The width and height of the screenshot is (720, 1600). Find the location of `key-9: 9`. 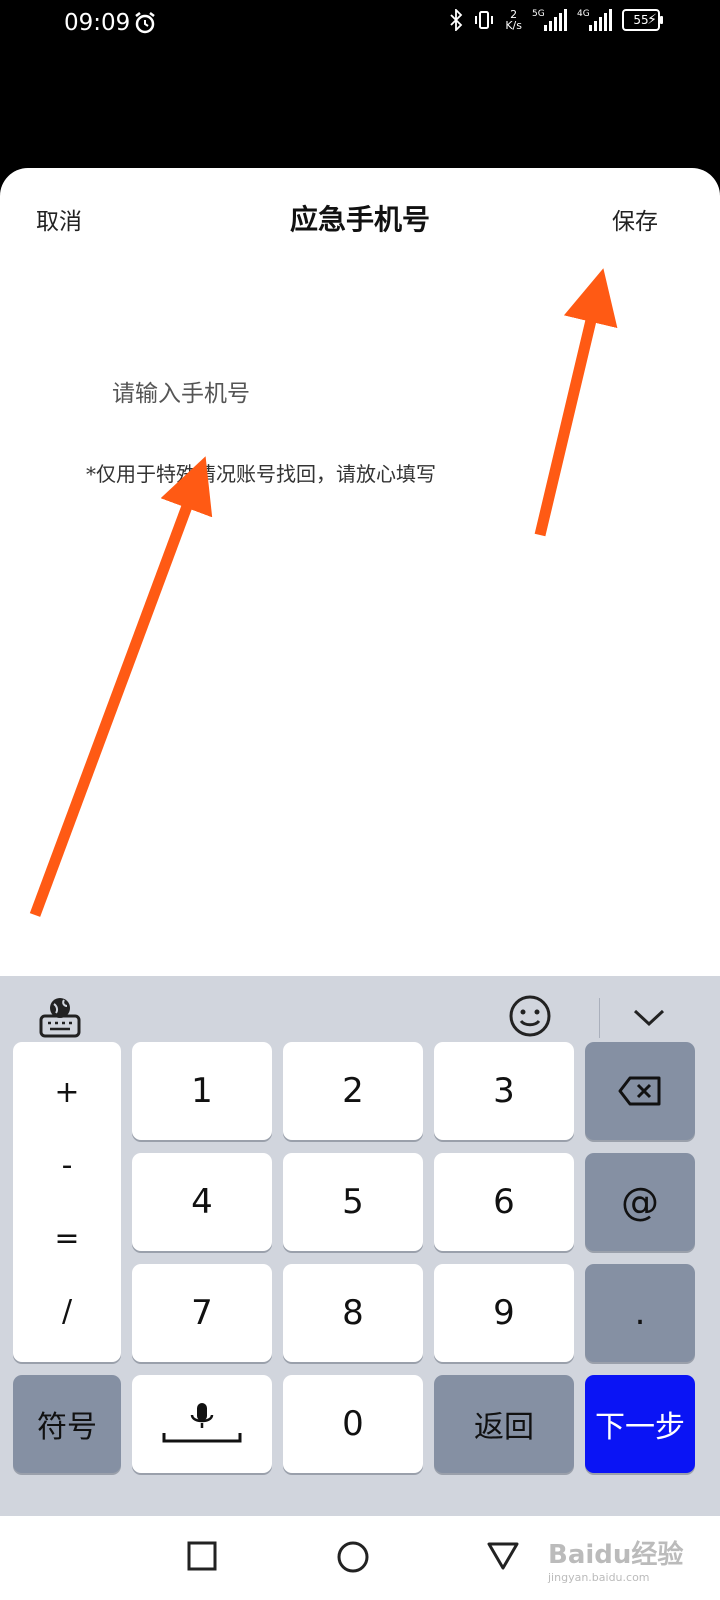

key-9: 9 is located at coordinates (504, 1313).